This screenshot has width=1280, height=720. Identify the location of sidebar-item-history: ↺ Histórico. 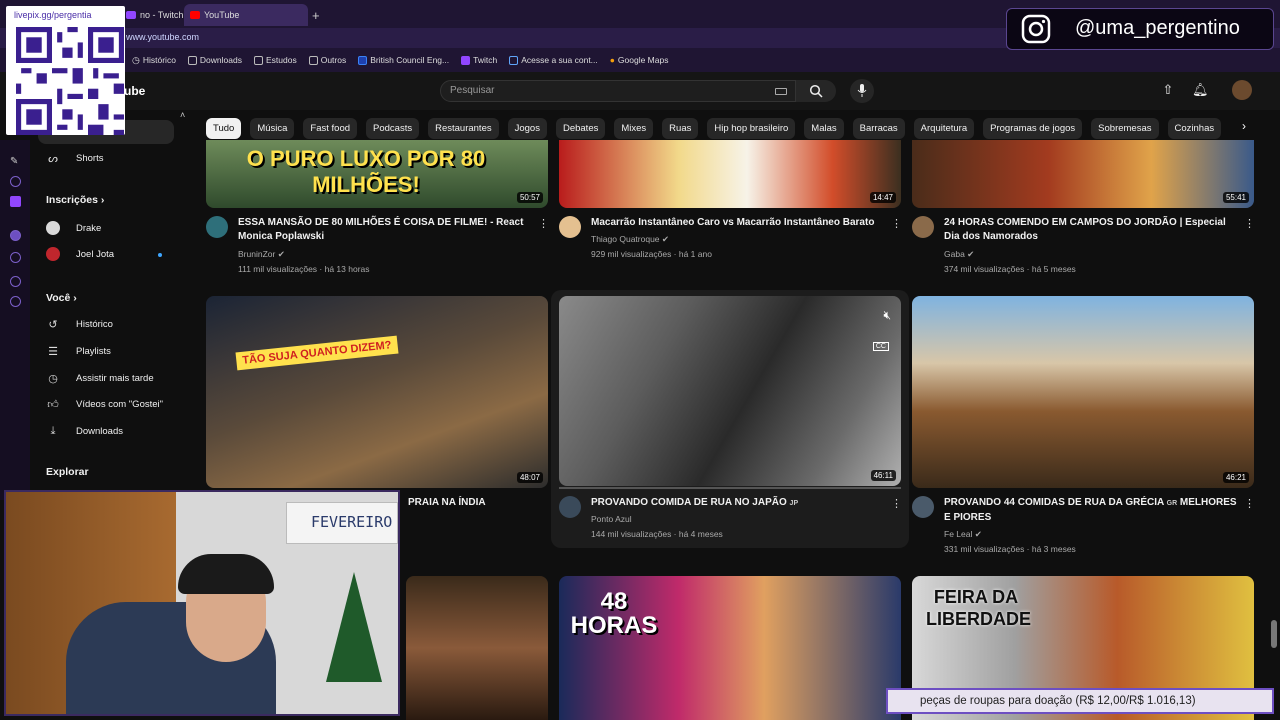
(79, 324).